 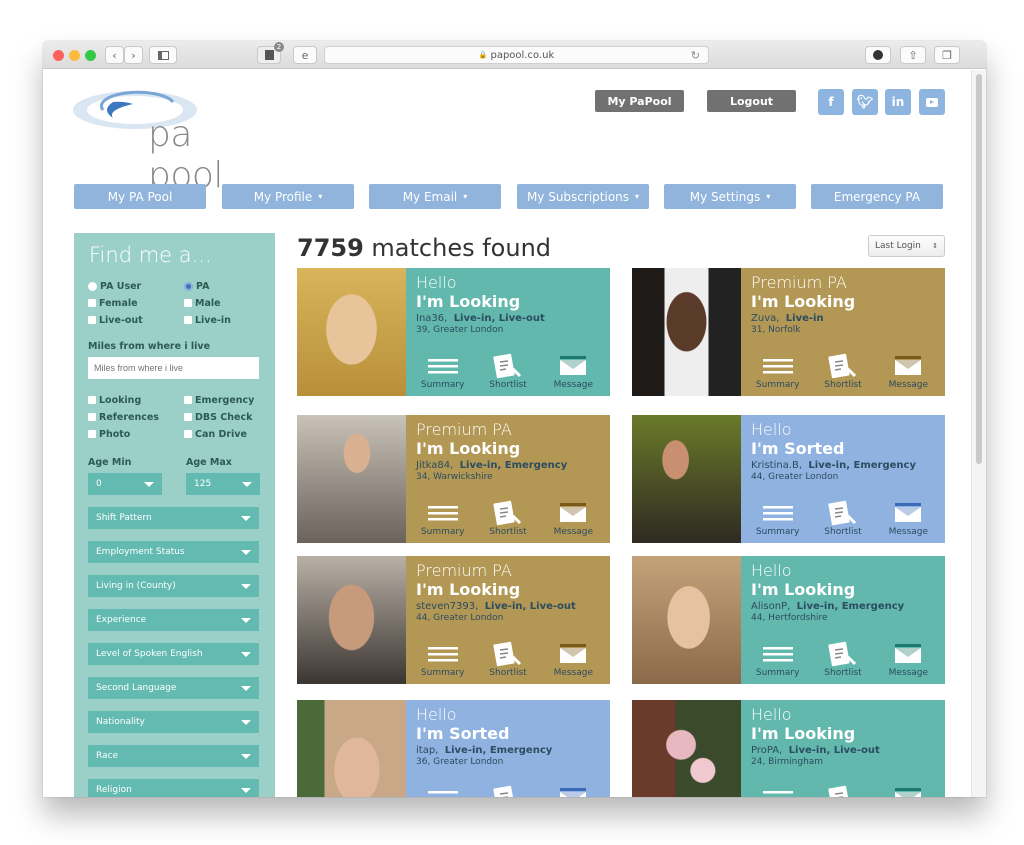 What do you see at coordinates (173, 368) in the screenshot?
I see `miles-input` at bounding box center [173, 368].